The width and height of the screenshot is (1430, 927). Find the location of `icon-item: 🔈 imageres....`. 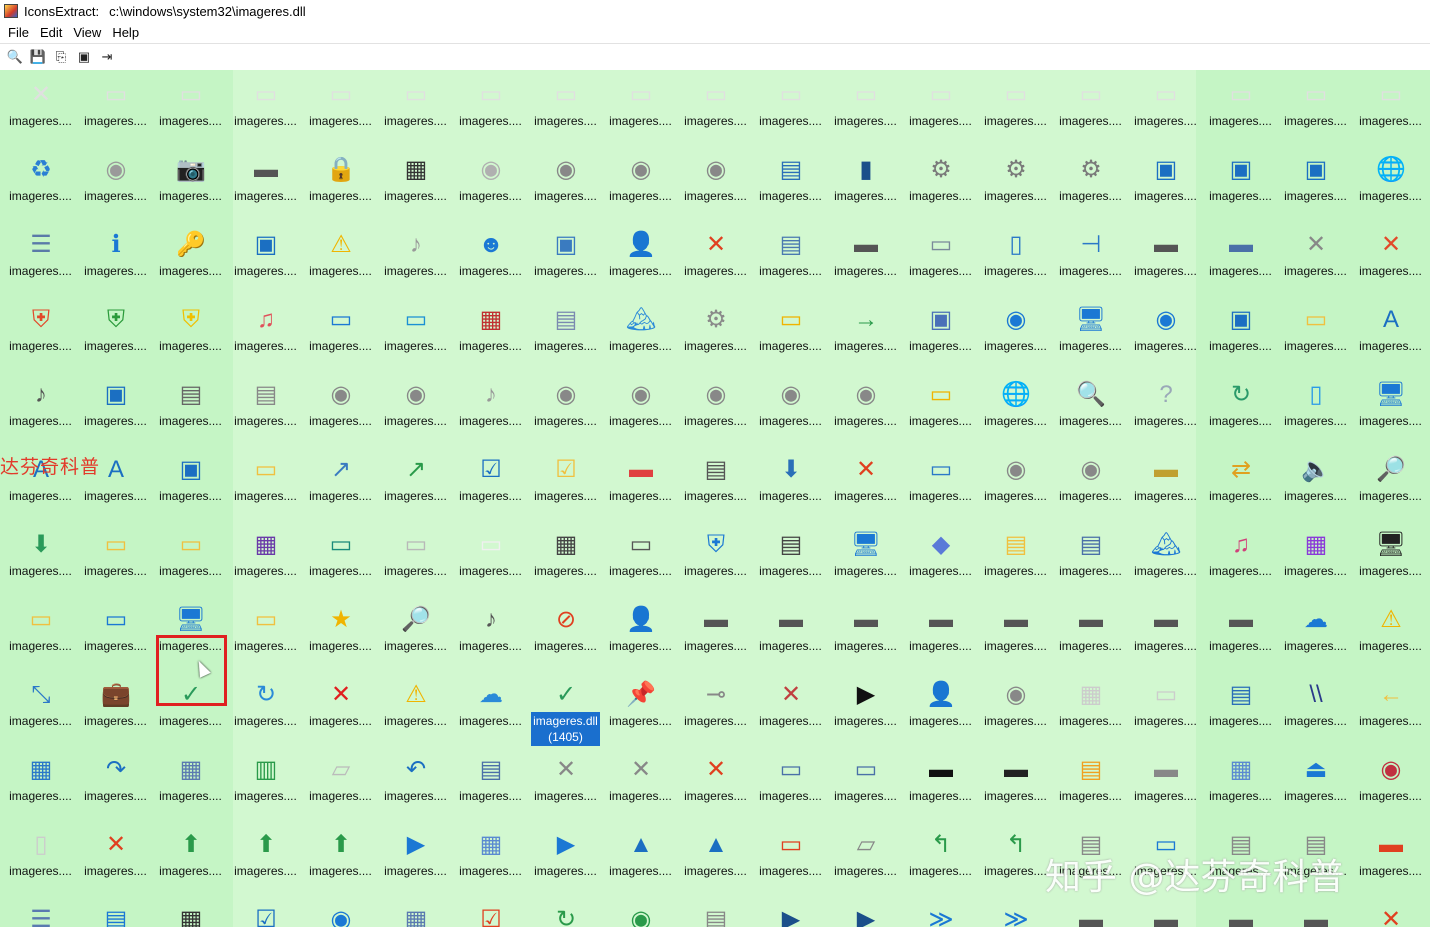

icon-item: 🔈 imageres.... is located at coordinates (1315, 477).